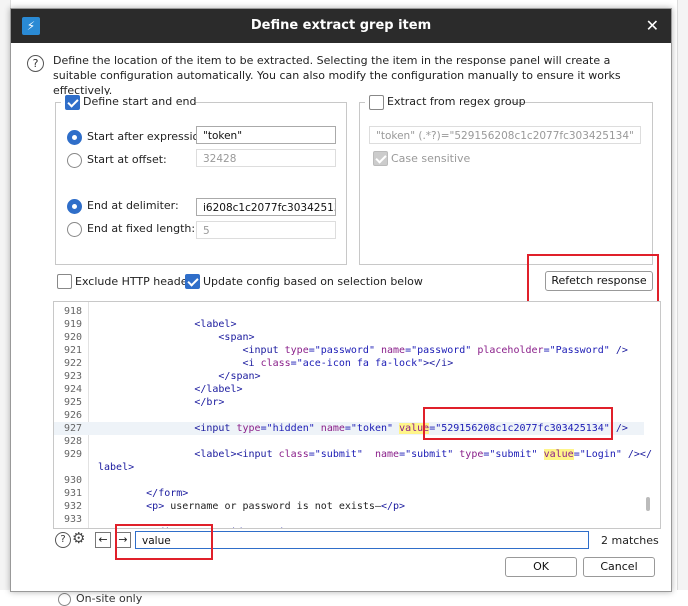  Describe the element at coordinates (109, 598) in the screenshot. I see `onsite-only-label: On-site only` at that location.